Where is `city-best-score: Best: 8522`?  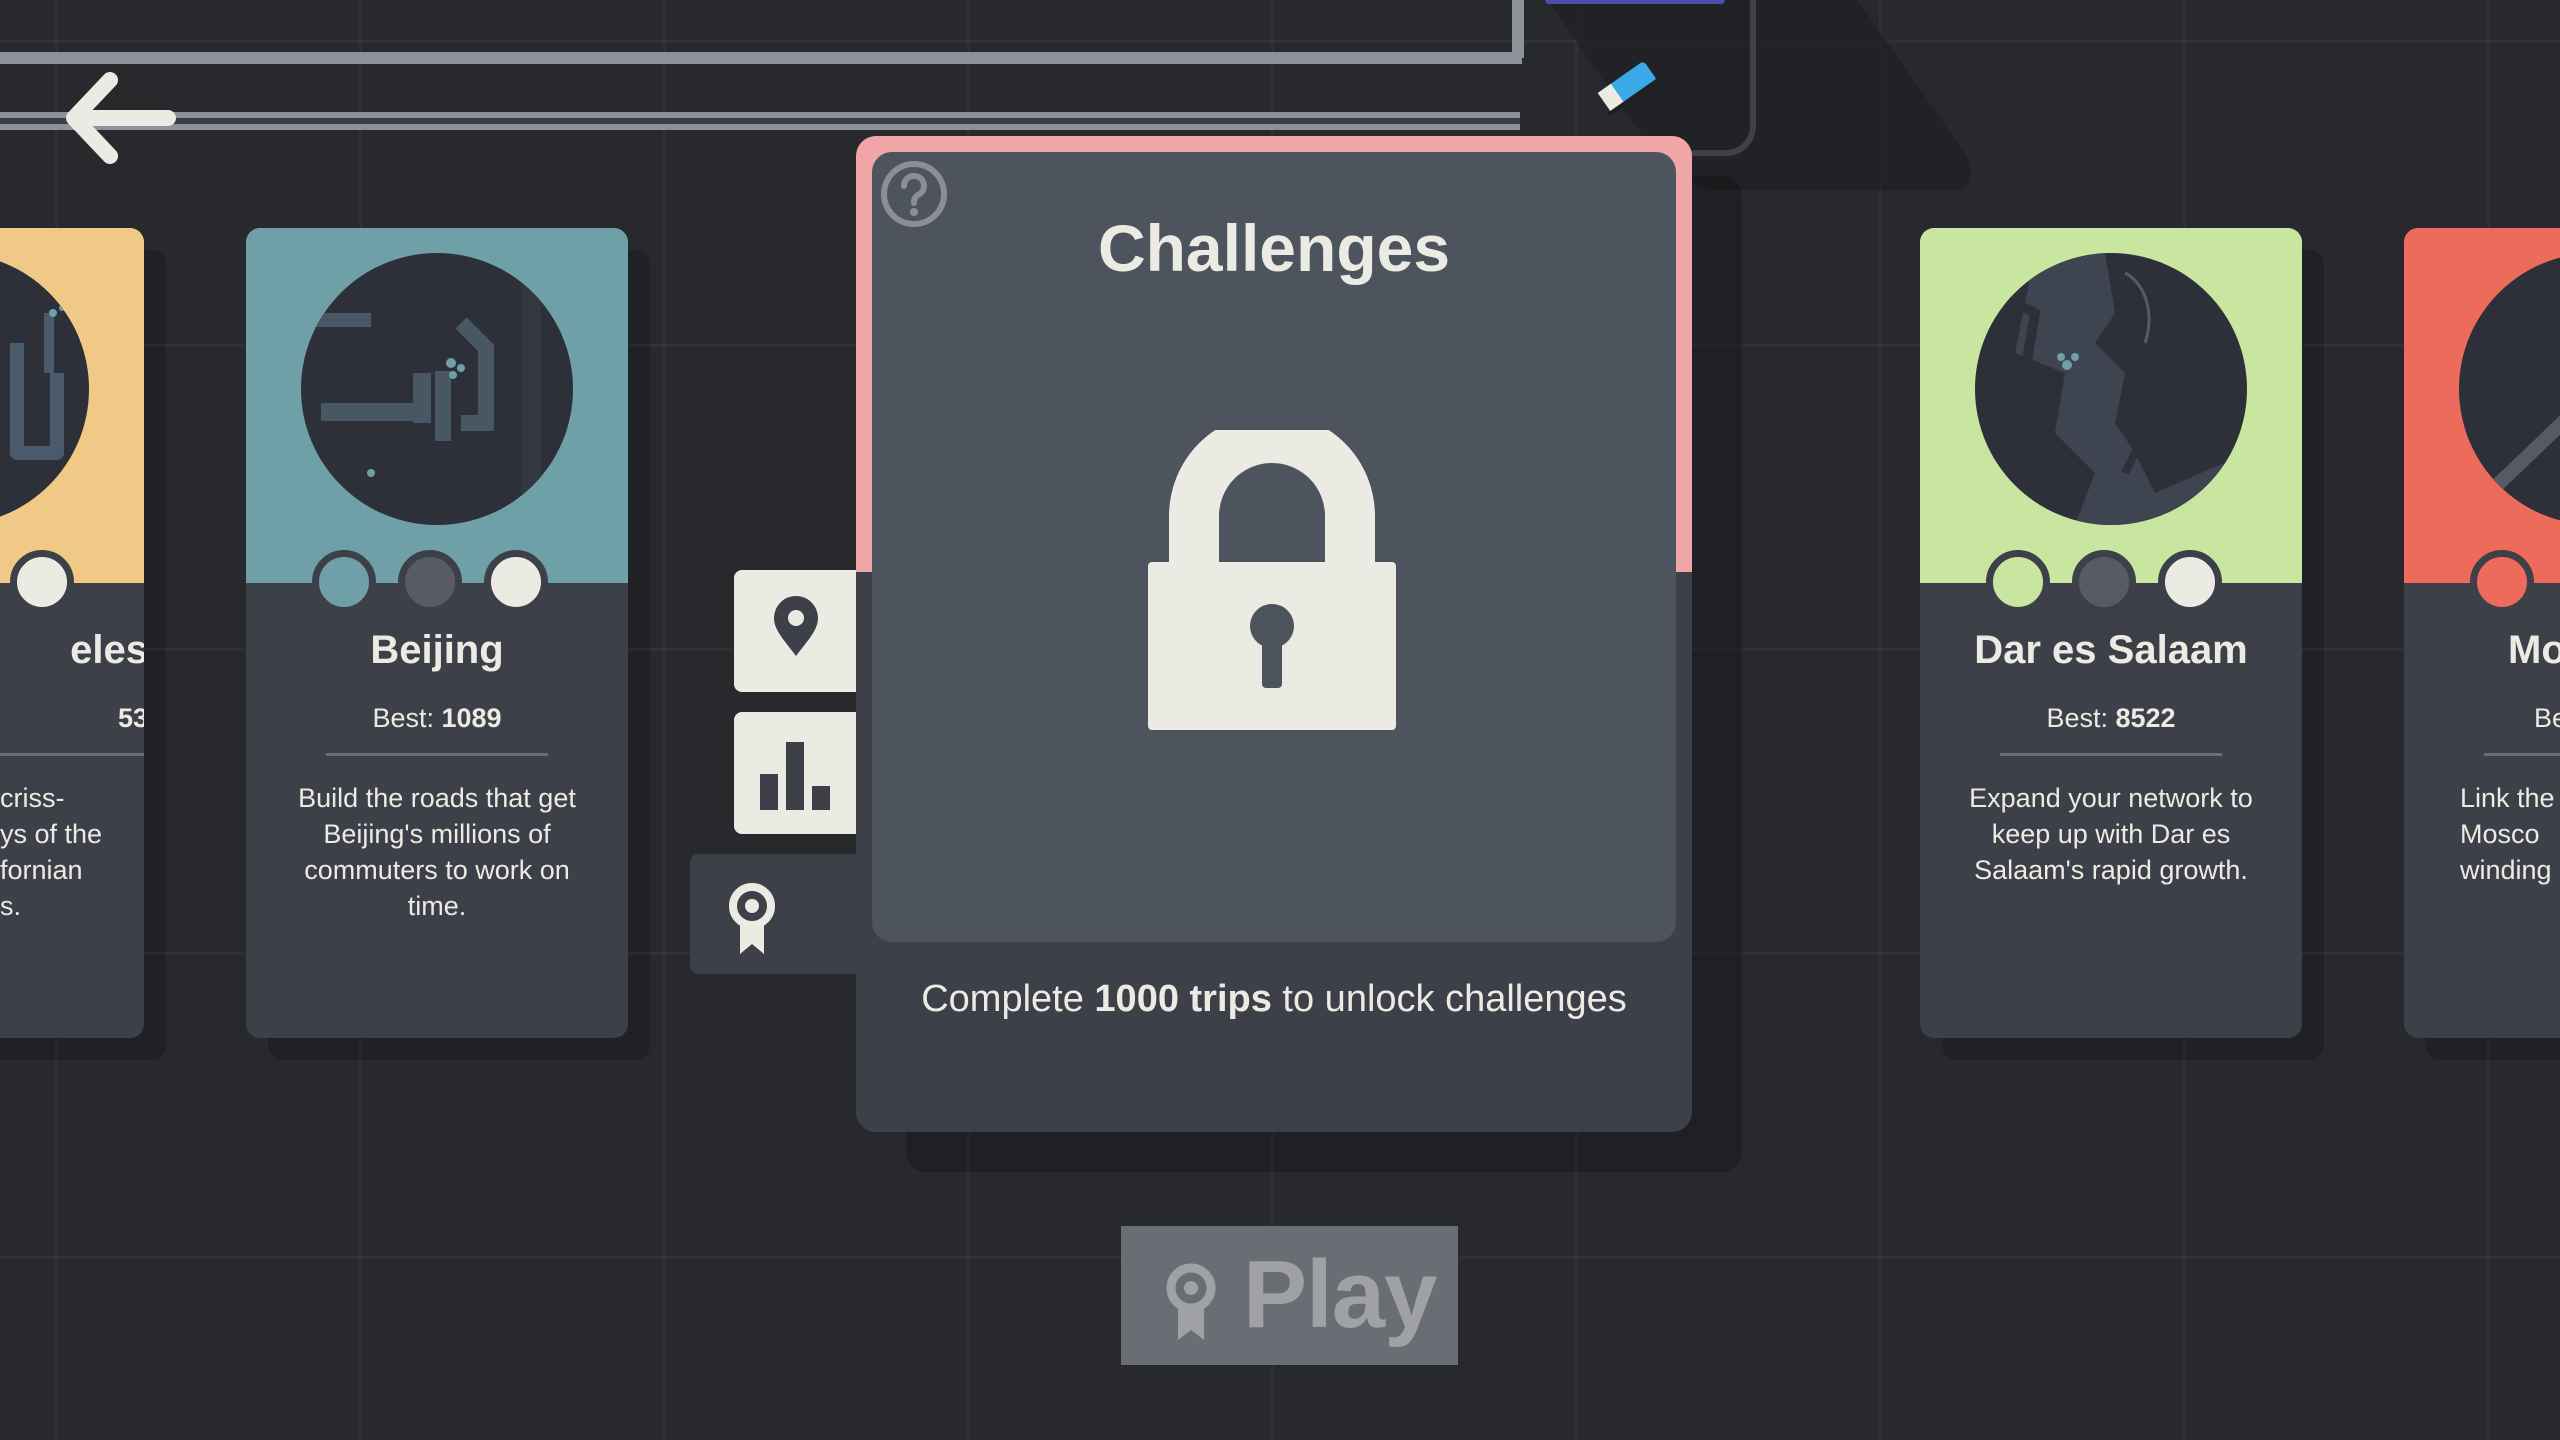
city-best-score: Best: 8522 is located at coordinates (2111, 718).